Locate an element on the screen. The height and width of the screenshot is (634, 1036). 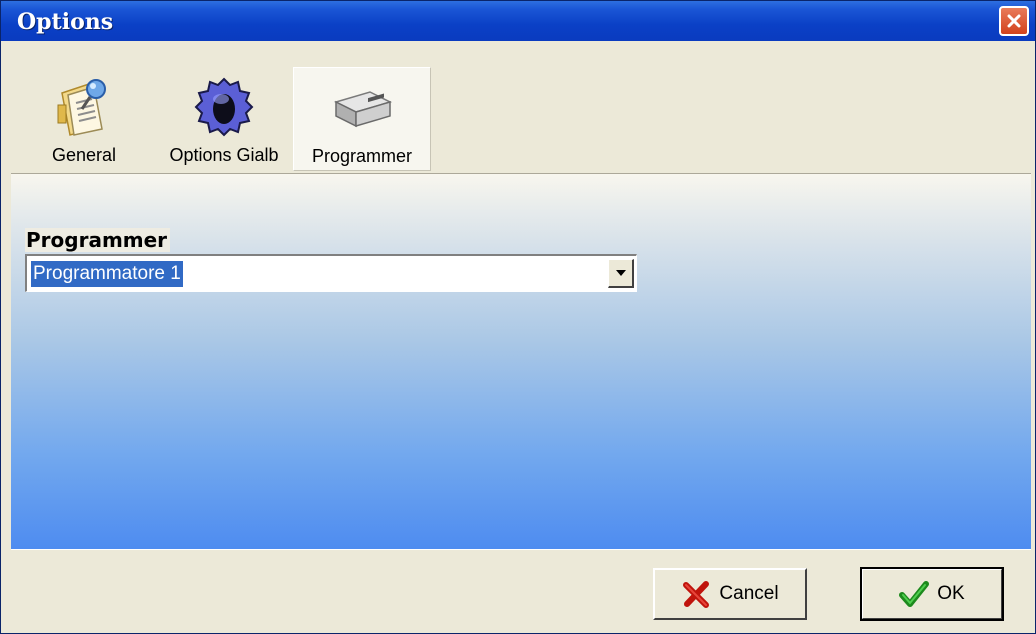
cancel-button-label: Cancel is located at coordinates (749, 593).